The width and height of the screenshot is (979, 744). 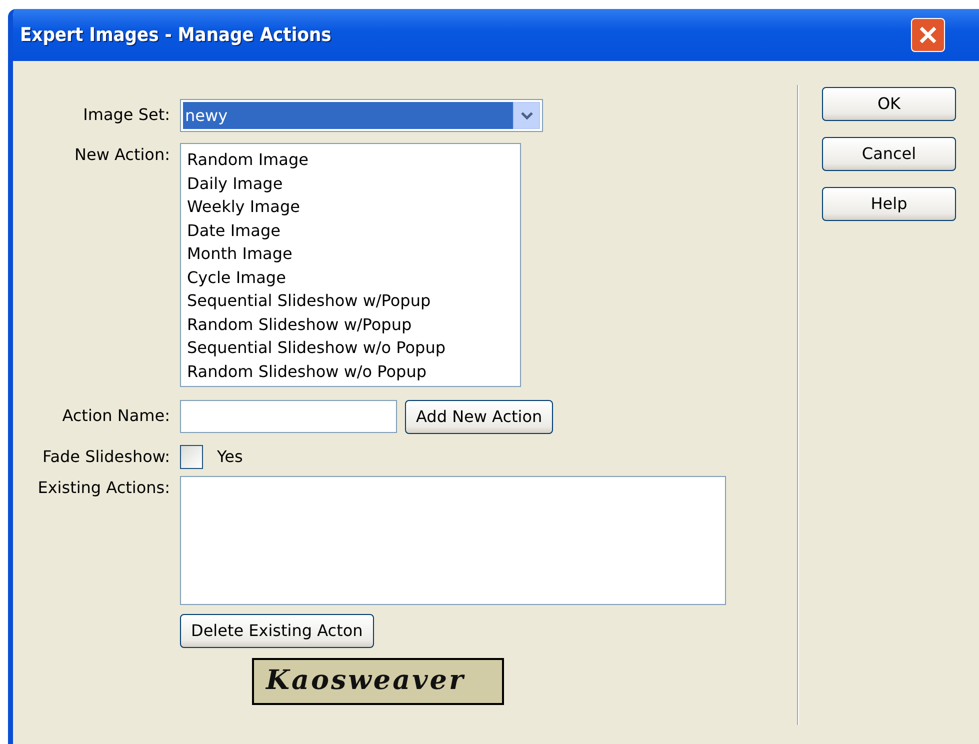 I want to click on dropdown-value: newy, so click(x=348, y=115).